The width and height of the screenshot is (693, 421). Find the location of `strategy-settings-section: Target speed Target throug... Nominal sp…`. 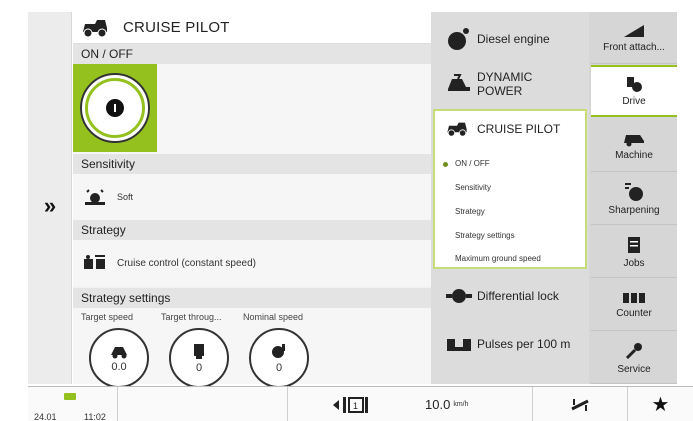

strategy-settings-section: Target speed Target throug... Nominal sp… is located at coordinates (252, 348).